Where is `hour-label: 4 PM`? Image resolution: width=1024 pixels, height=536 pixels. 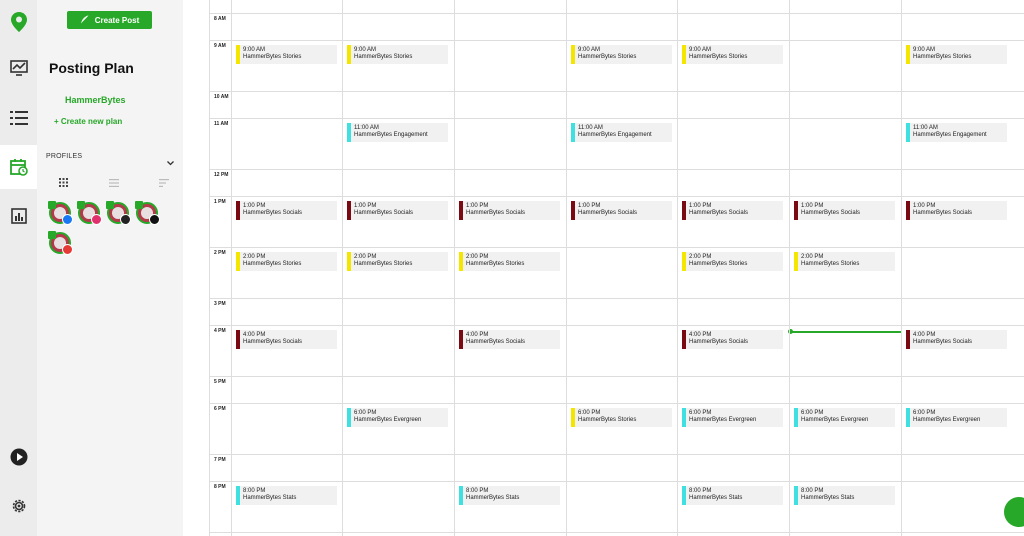 hour-label: 4 PM is located at coordinates (220, 331).